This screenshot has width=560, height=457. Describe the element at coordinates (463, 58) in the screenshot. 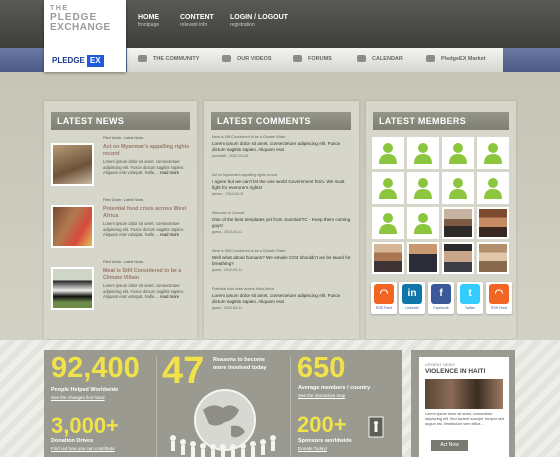

I see `subnav-market-label: PledgeEX Market` at that location.